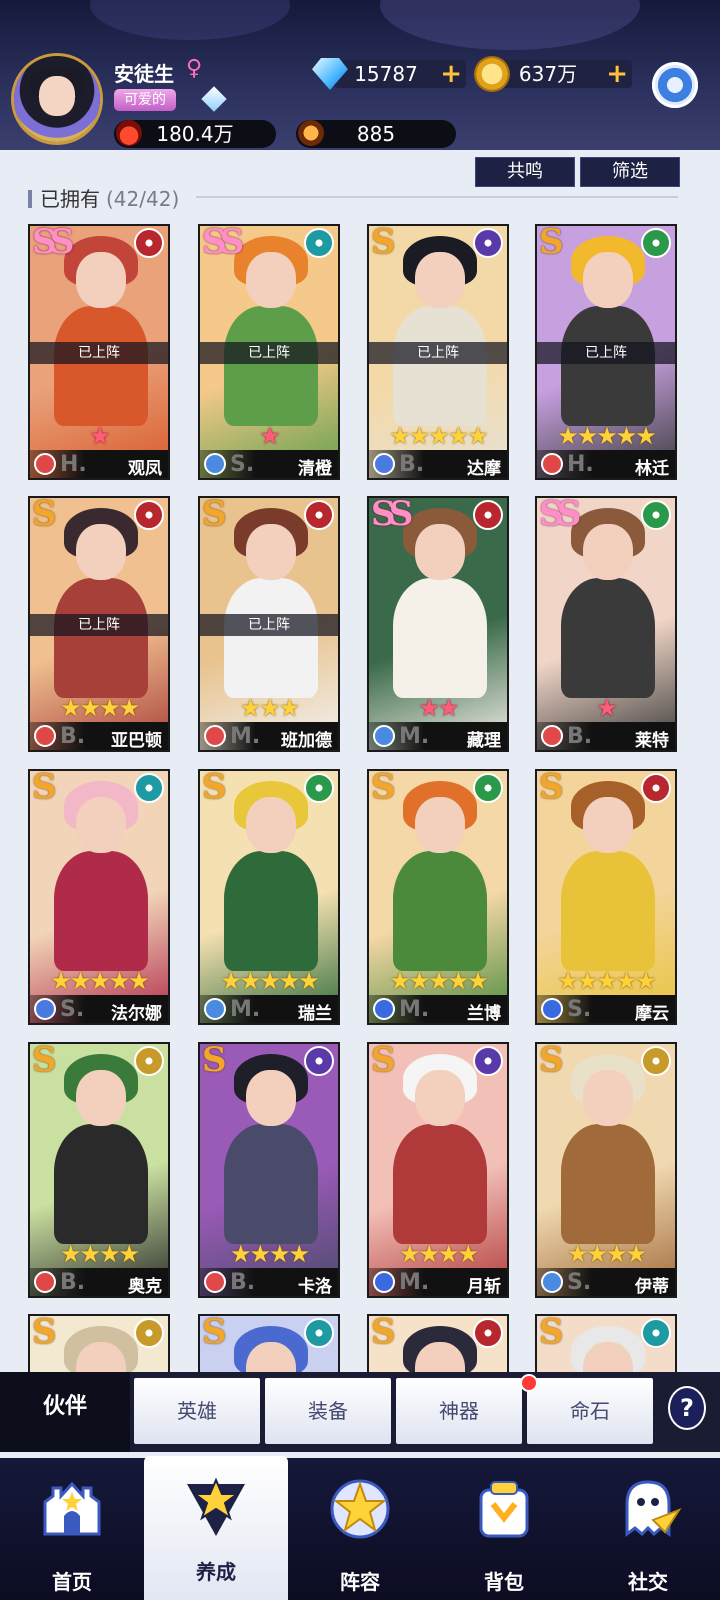  I want to click on star-triangle-icon, so click(216, 1506).